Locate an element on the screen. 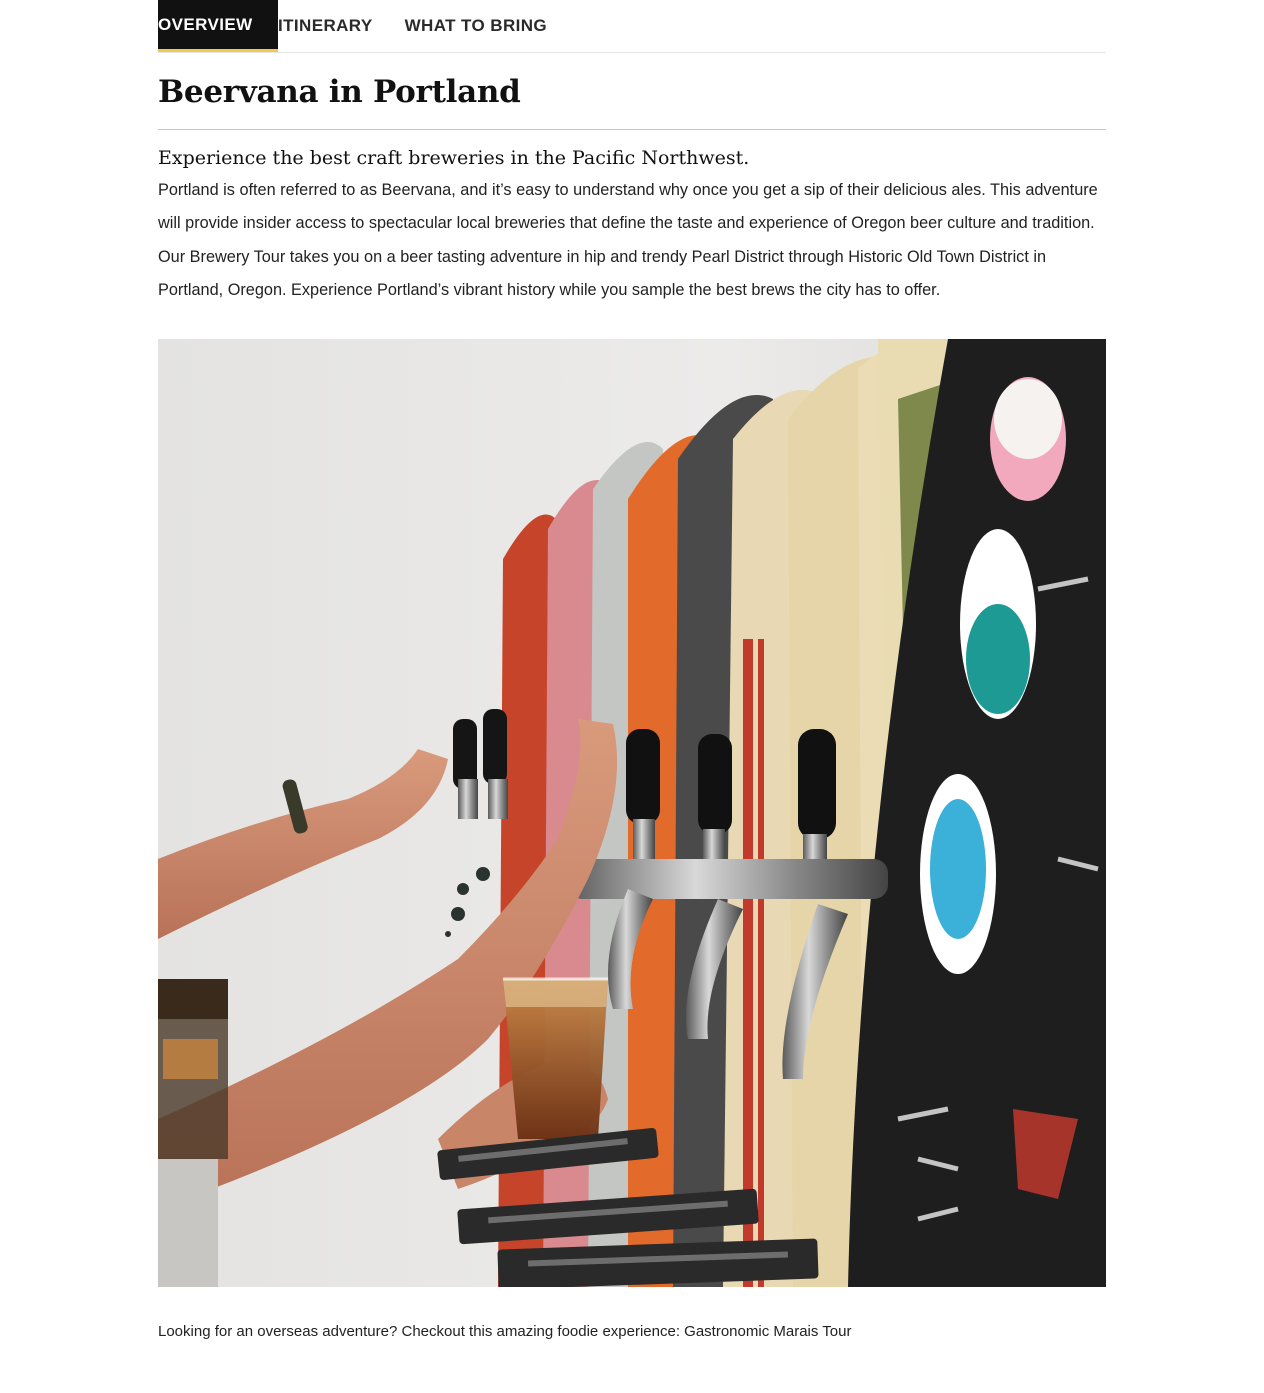 This screenshot has height=1393, width=1264. page-title: Beervana in Portland is located at coordinates (339, 92).